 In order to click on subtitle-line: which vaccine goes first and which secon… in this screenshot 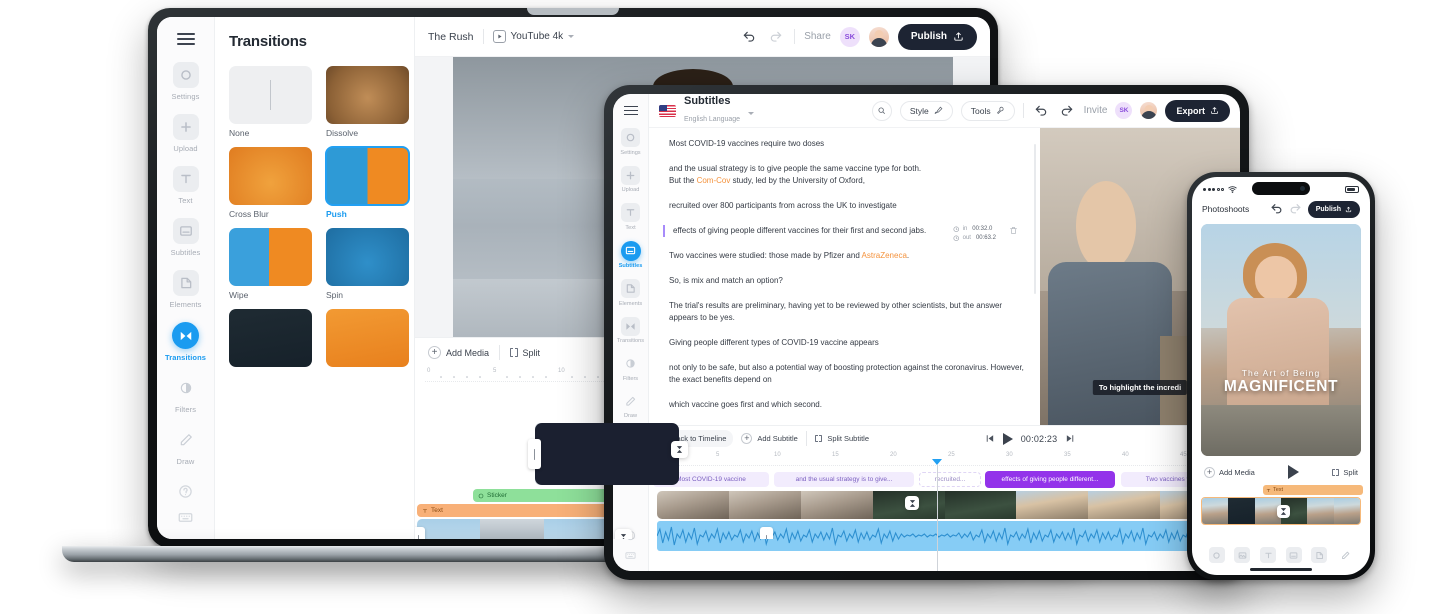, I will do `click(844, 405)`.